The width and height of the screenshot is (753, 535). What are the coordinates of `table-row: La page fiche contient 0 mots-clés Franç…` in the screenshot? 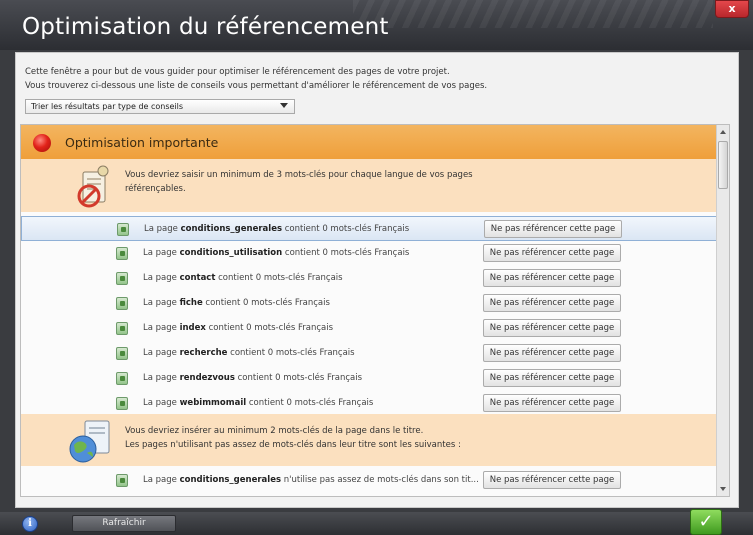 It's located at (369, 303).